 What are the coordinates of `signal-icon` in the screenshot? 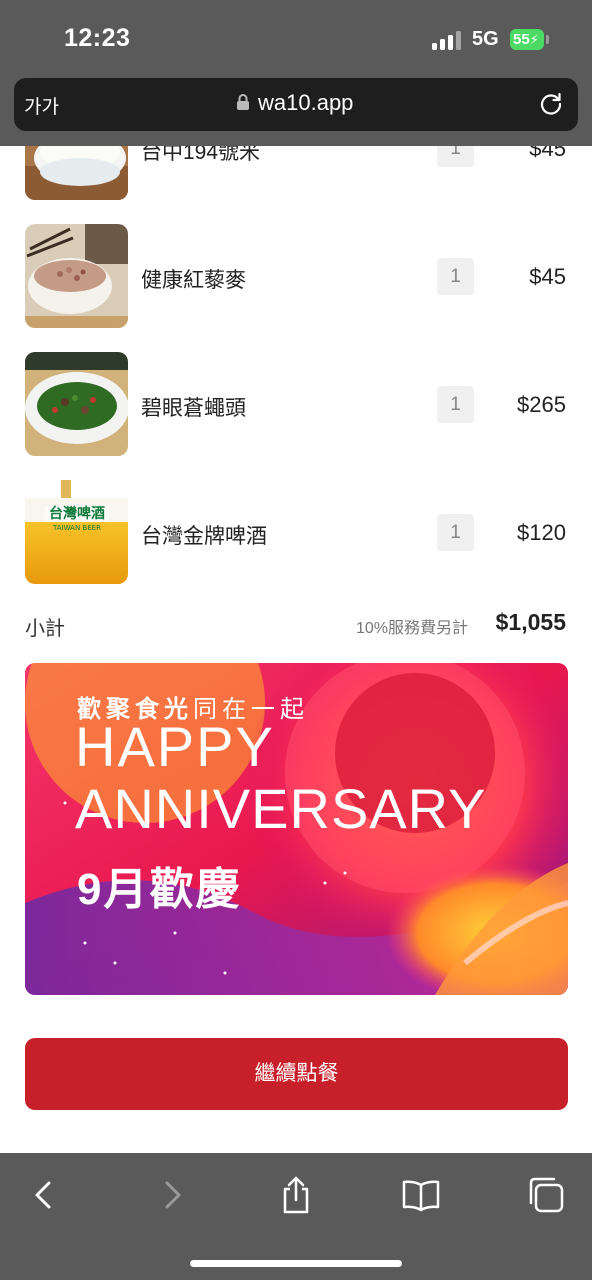 It's located at (447, 40).